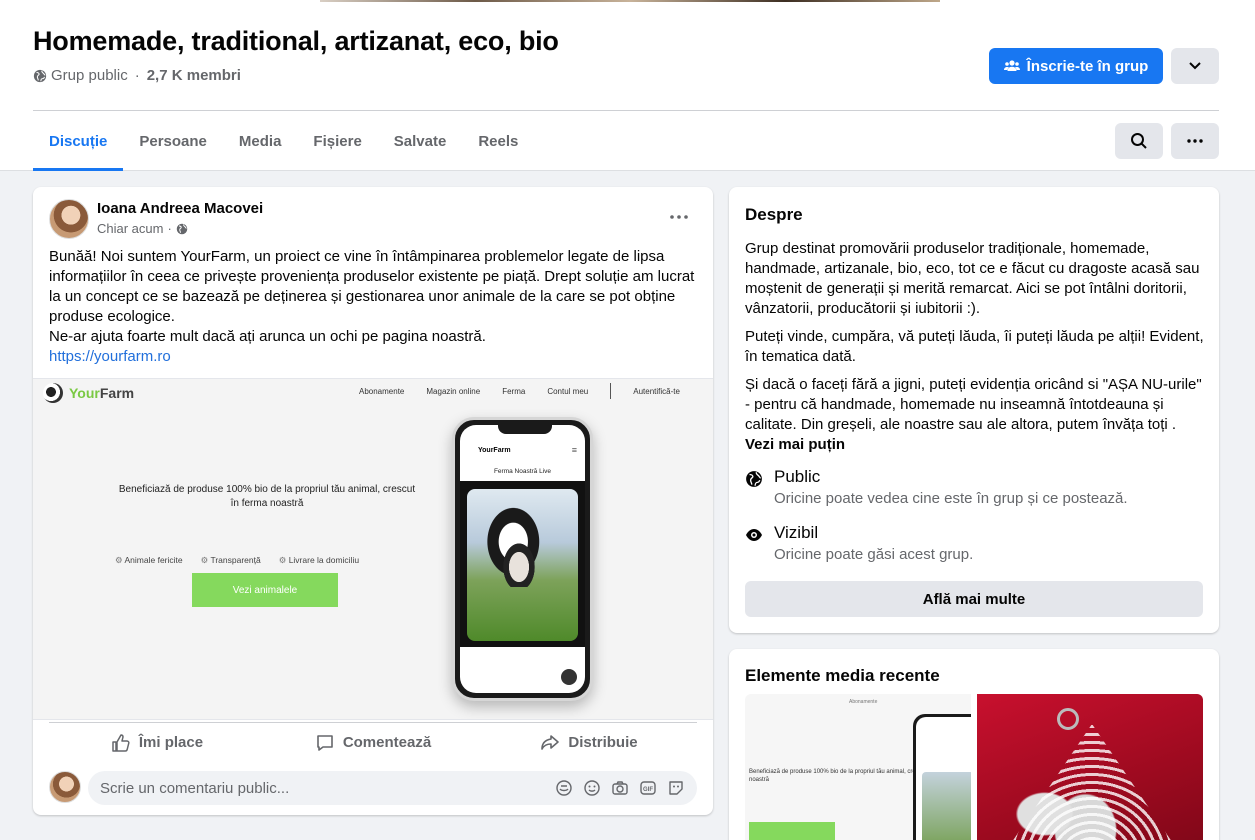 This screenshot has height=840, width=1255. Describe the element at coordinates (842, 675) in the screenshot. I see `recent-media-title: Elemente media recente` at that location.